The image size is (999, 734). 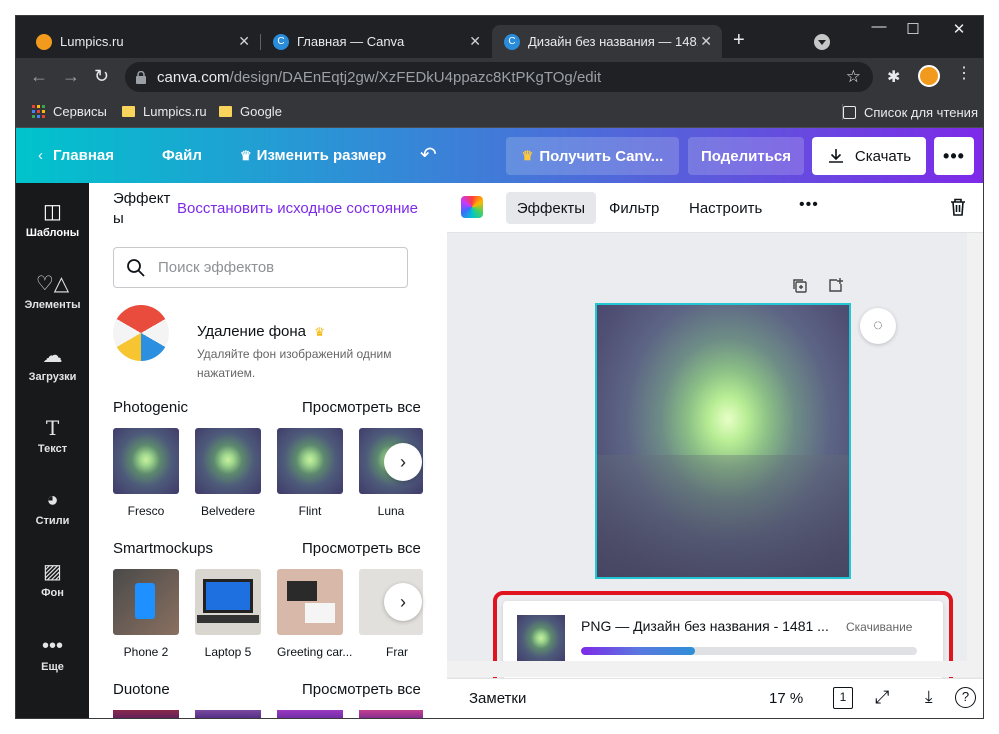 What do you see at coordinates (76, 155) in the screenshot?
I see `home-link: ‹ Главная` at bounding box center [76, 155].